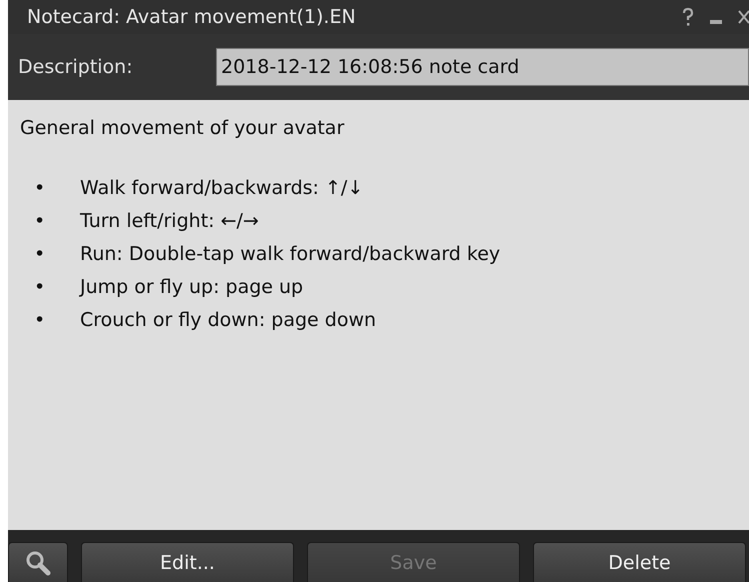  I want to click on help-icon, so click(688, 17).